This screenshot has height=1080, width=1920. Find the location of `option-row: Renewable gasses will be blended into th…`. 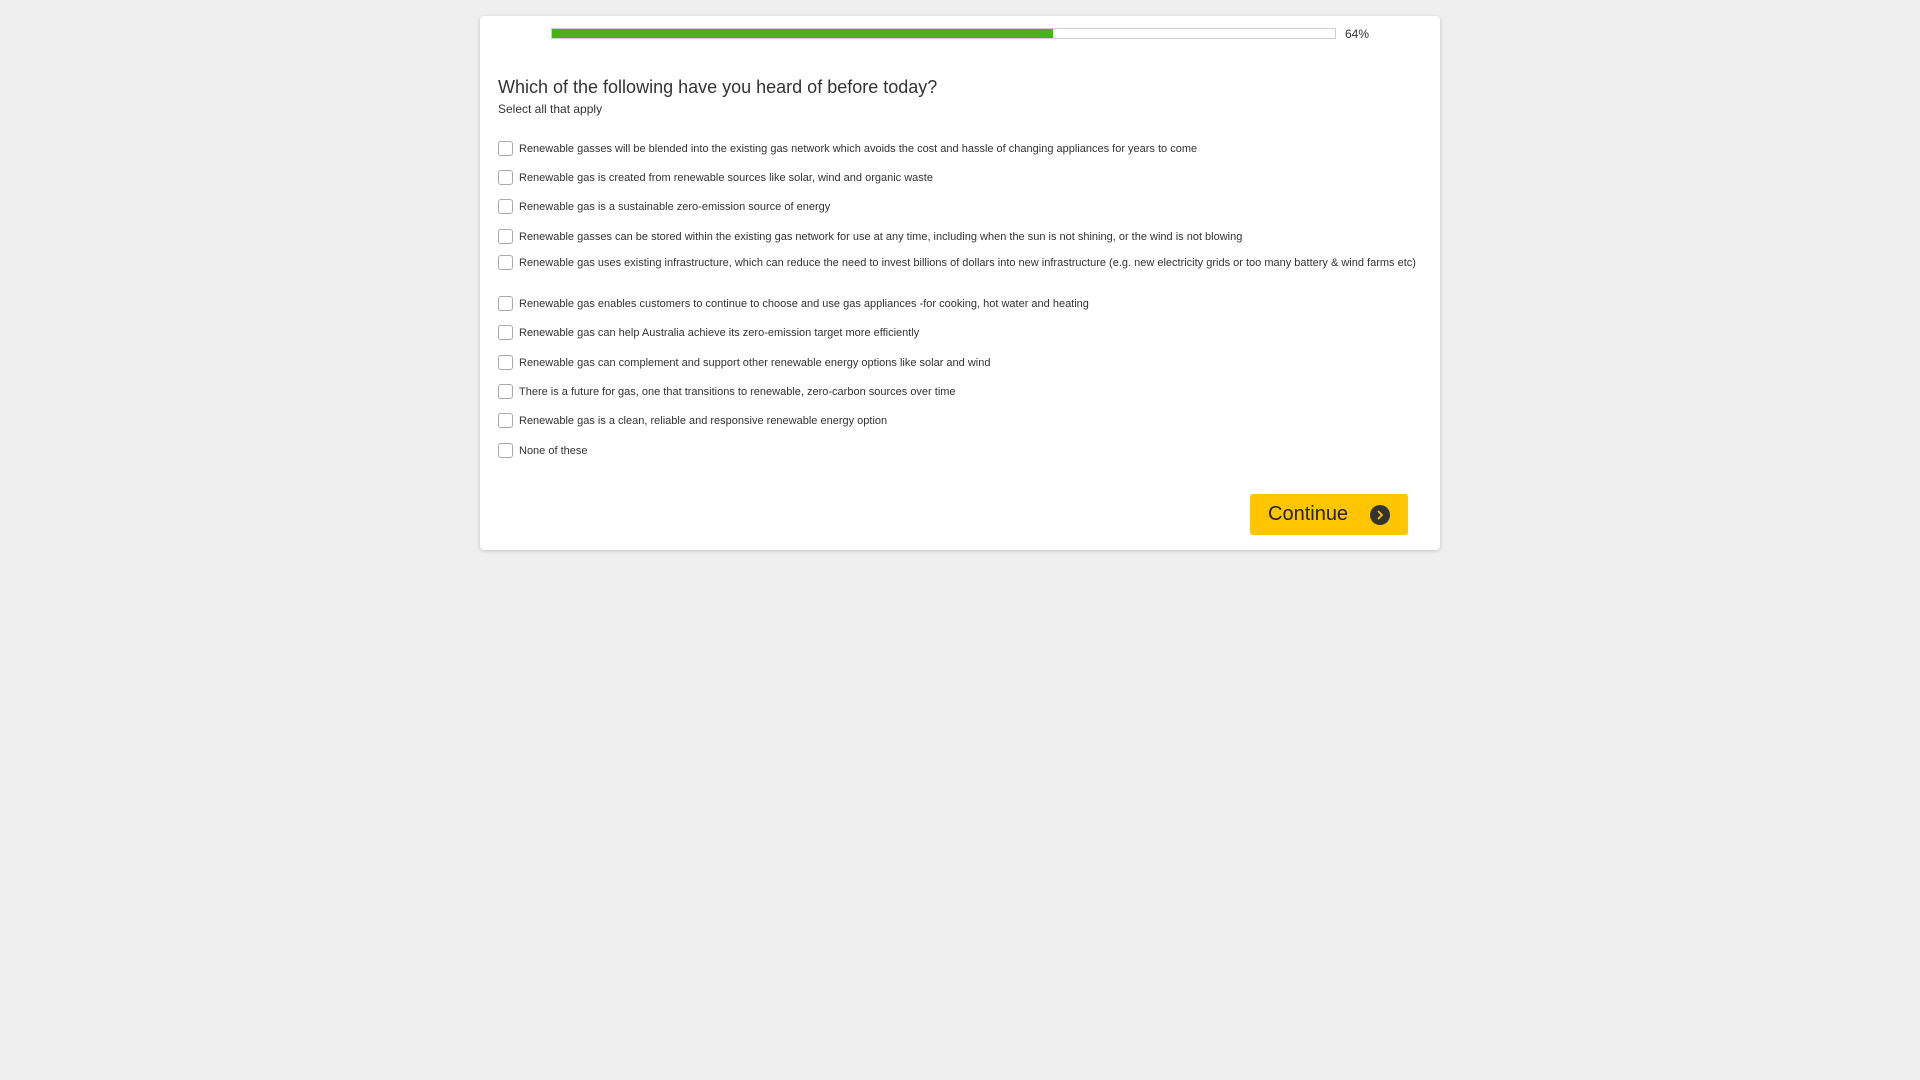

option-row: Renewable gasses will be blended into th… is located at coordinates (963, 148).